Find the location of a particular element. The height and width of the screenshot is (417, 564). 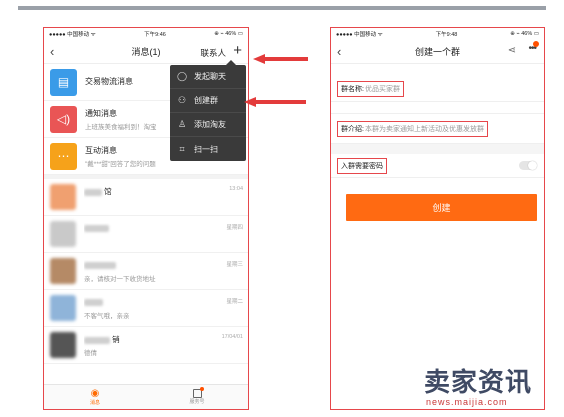

group-name-input: 优品买家群 is located at coordinates (382, 89).